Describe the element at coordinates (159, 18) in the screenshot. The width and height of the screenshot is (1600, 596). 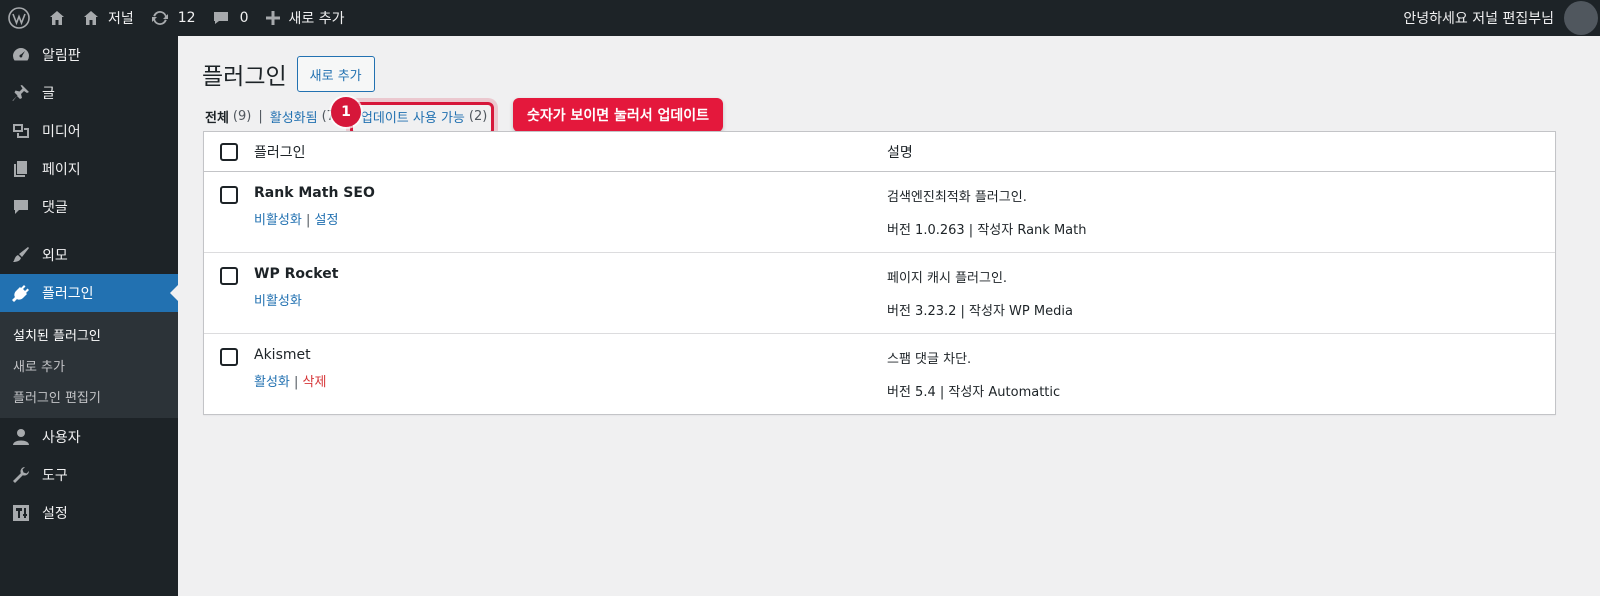
I see `update-icon` at that location.